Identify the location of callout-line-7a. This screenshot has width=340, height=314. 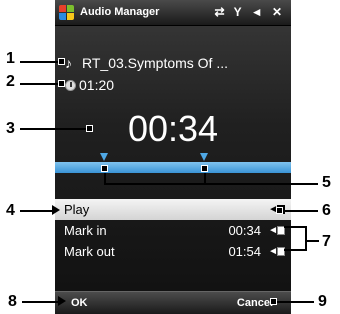
(295, 227).